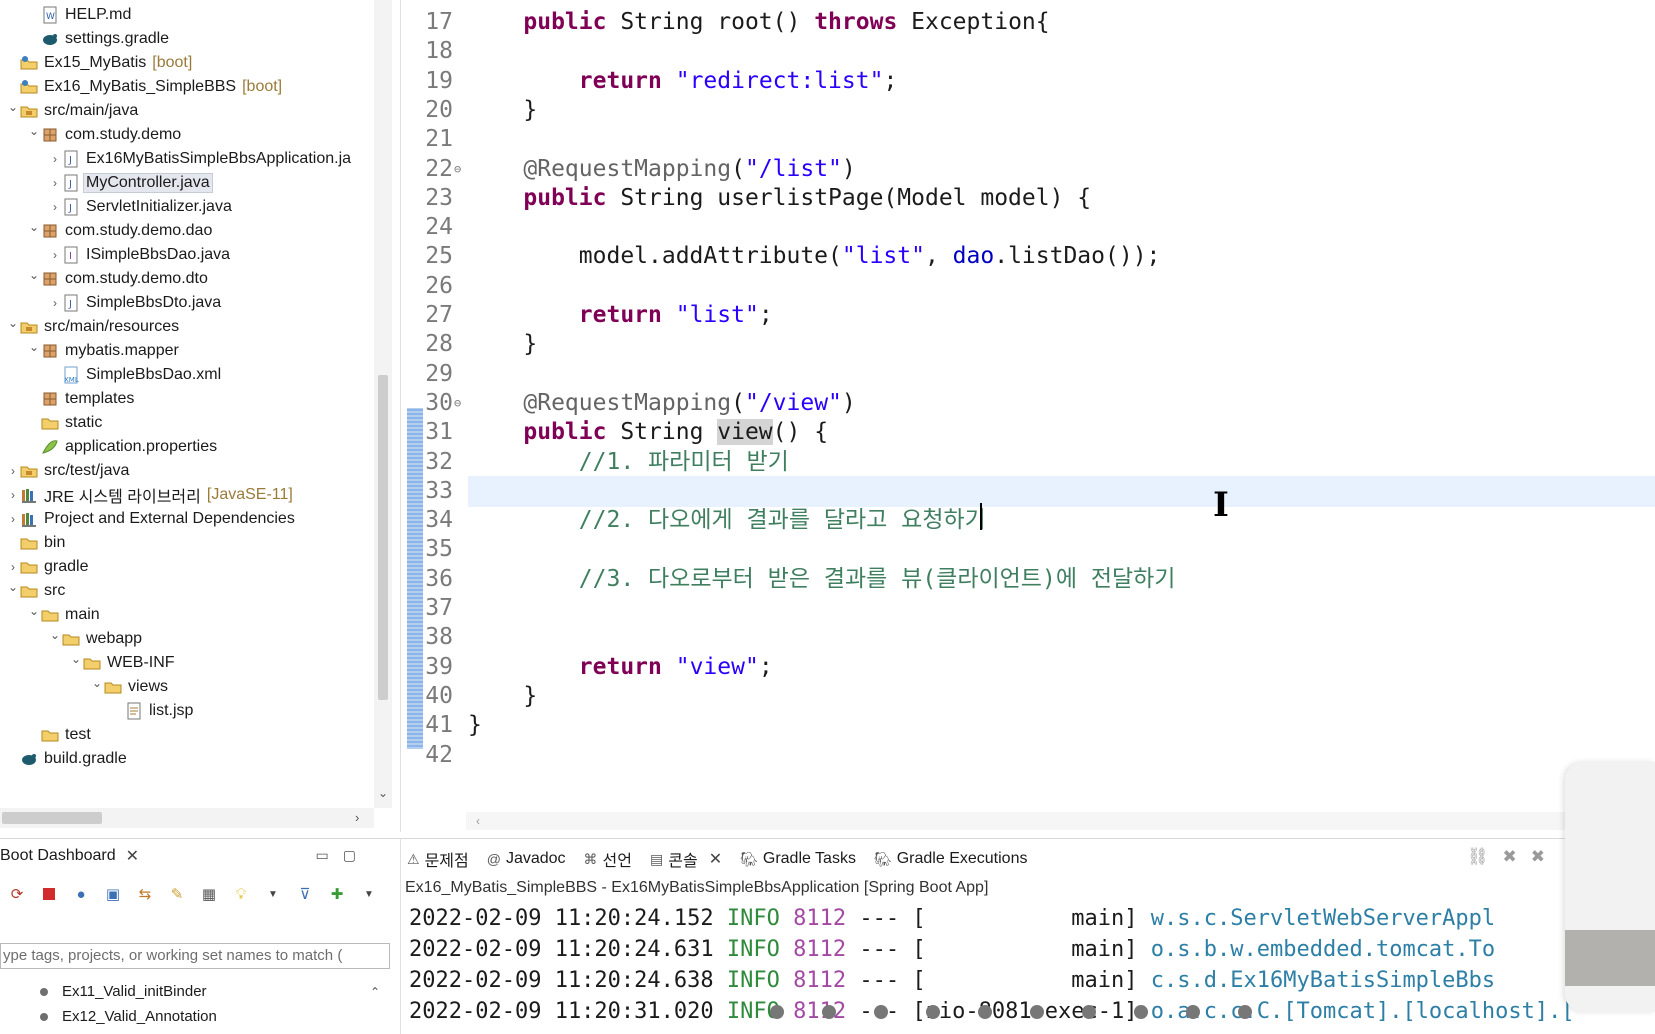  What do you see at coordinates (187, 182) in the screenshot?
I see `tree-item: › J MyController.java` at bounding box center [187, 182].